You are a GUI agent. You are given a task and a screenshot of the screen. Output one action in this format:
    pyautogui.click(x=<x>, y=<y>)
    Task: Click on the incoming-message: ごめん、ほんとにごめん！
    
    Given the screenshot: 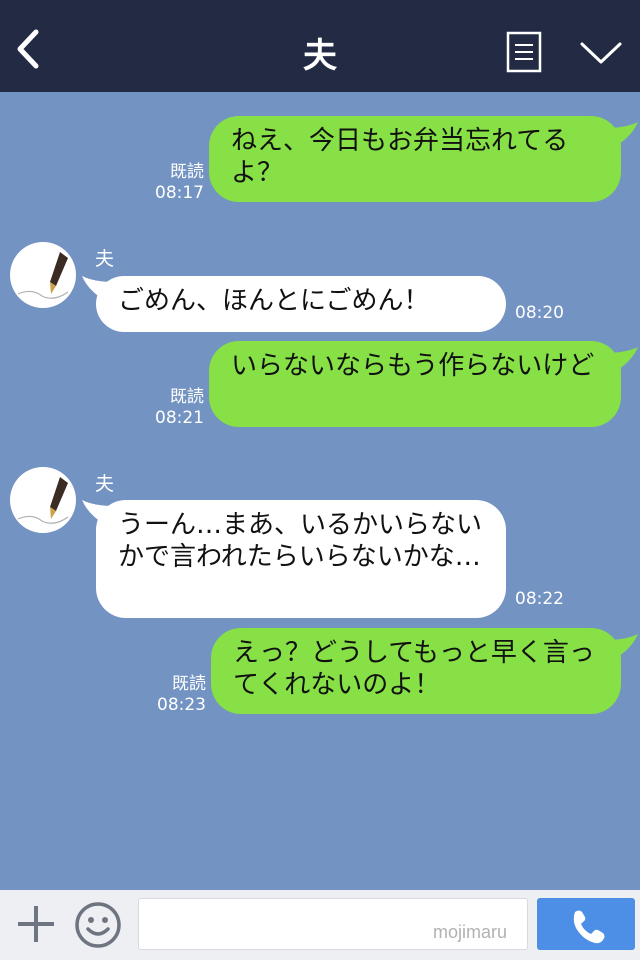 What is the action you would take?
    pyautogui.click(x=301, y=304)
    